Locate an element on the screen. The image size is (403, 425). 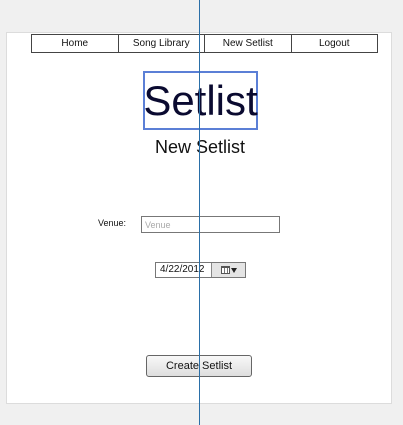
vertical-guide-line is located at coordinates (199, 212).